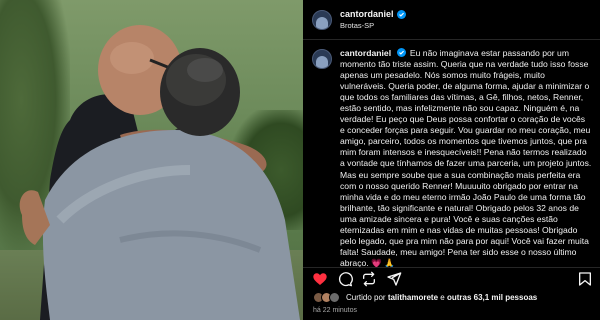  I want to click on liker-avatars, so click(326, 297).